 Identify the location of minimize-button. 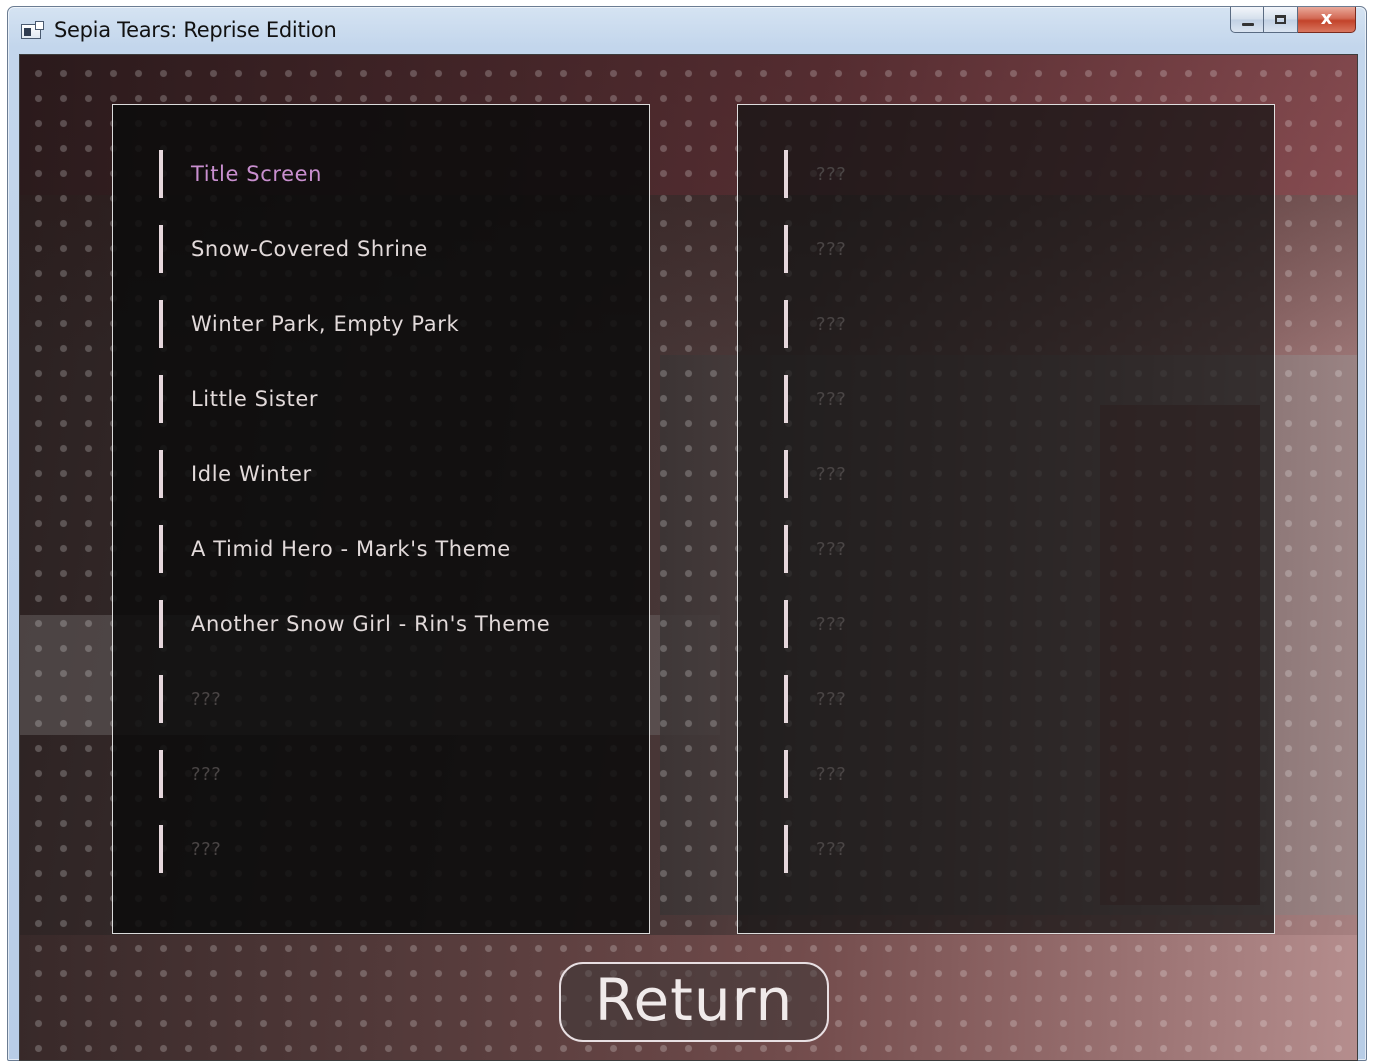
(1247, 20).